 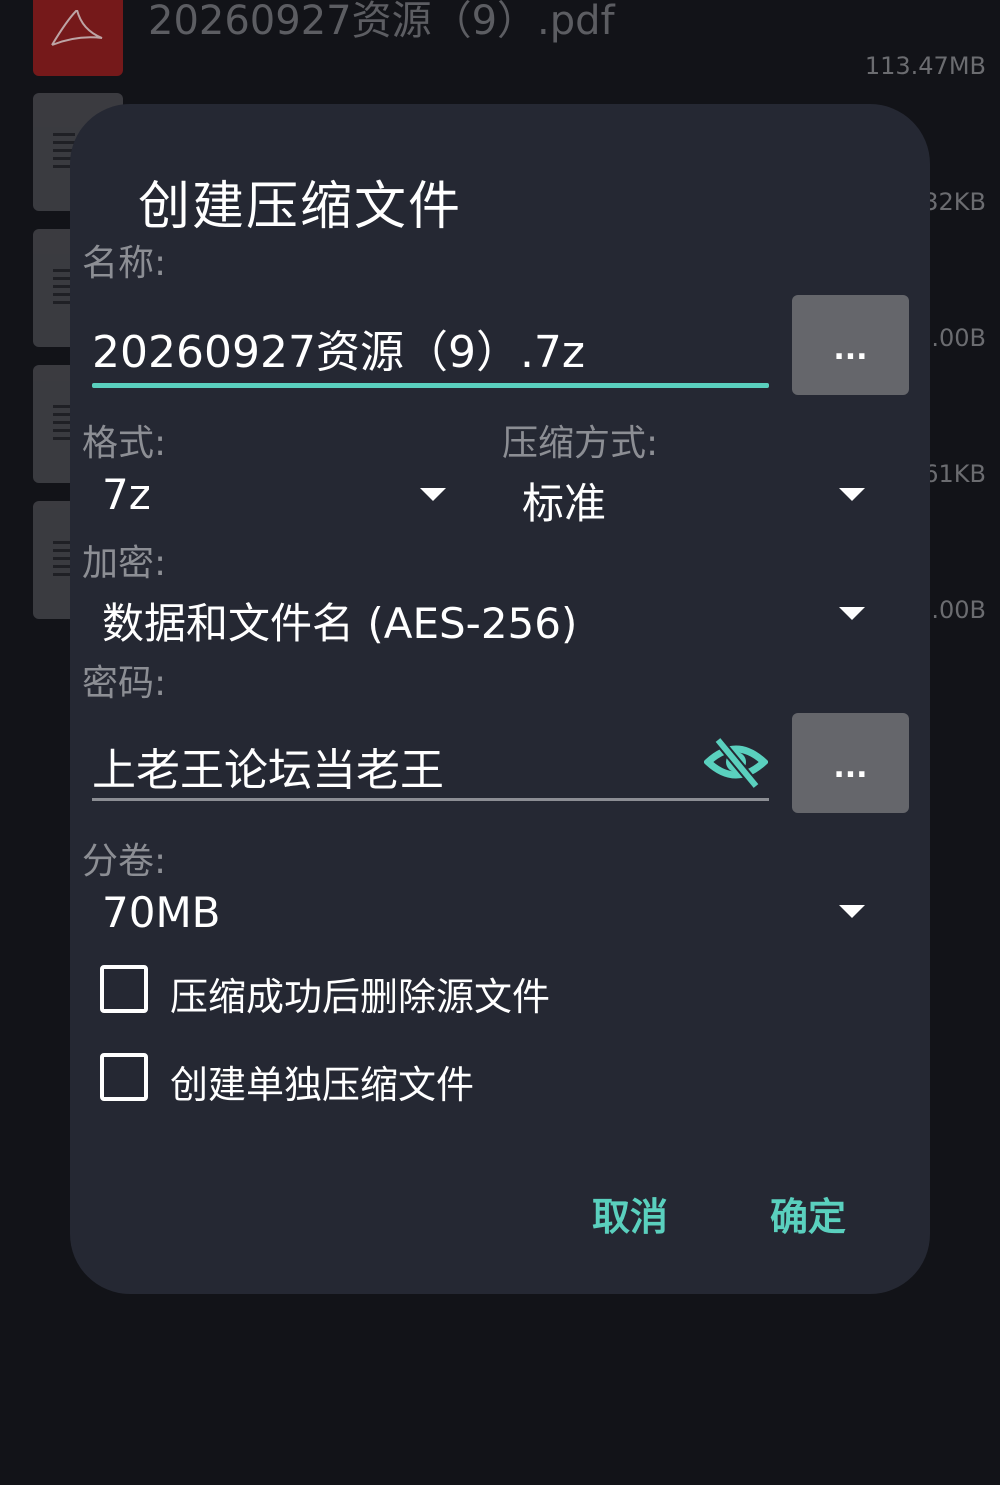 I want to click on encryption-label: 加密:, so click(x=124, y=563).